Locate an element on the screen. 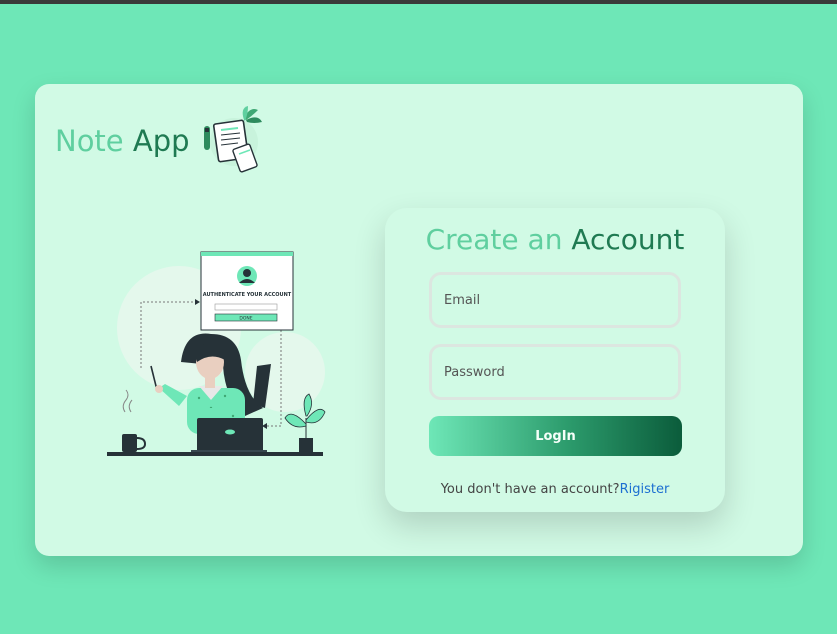  register-prompt: You don't have an account?Rigister is located at coordinates (555, 489).